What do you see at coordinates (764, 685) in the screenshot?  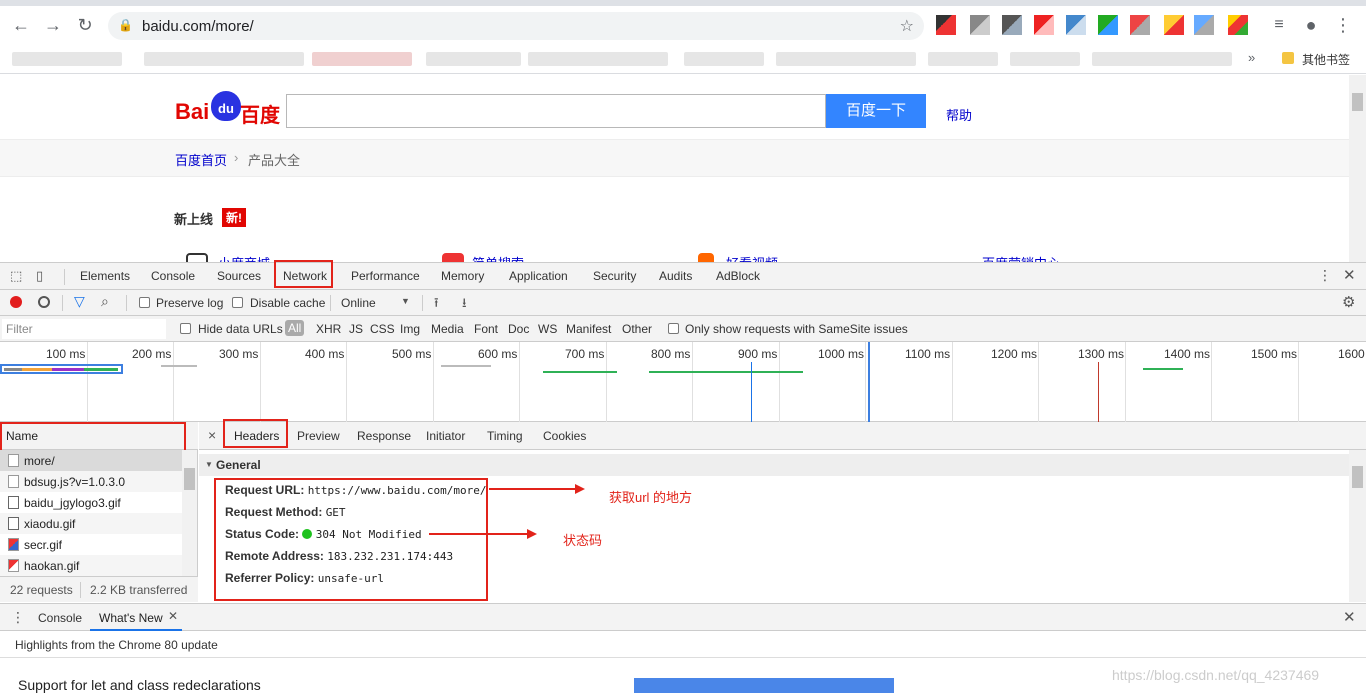 I see `whats-new-thumbnail` at bounding box center [764, 685].